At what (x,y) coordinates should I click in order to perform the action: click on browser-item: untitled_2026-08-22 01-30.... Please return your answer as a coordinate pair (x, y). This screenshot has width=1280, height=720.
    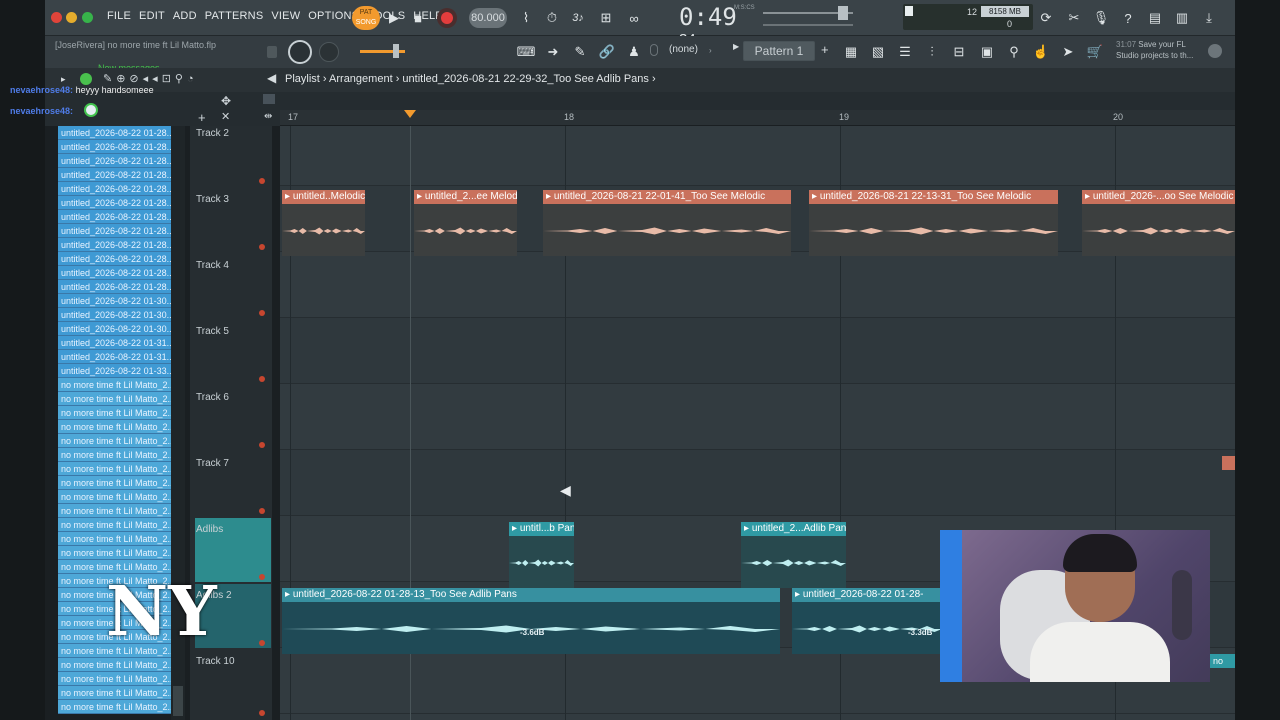
    Looking at the image, I should click on (114, 315).